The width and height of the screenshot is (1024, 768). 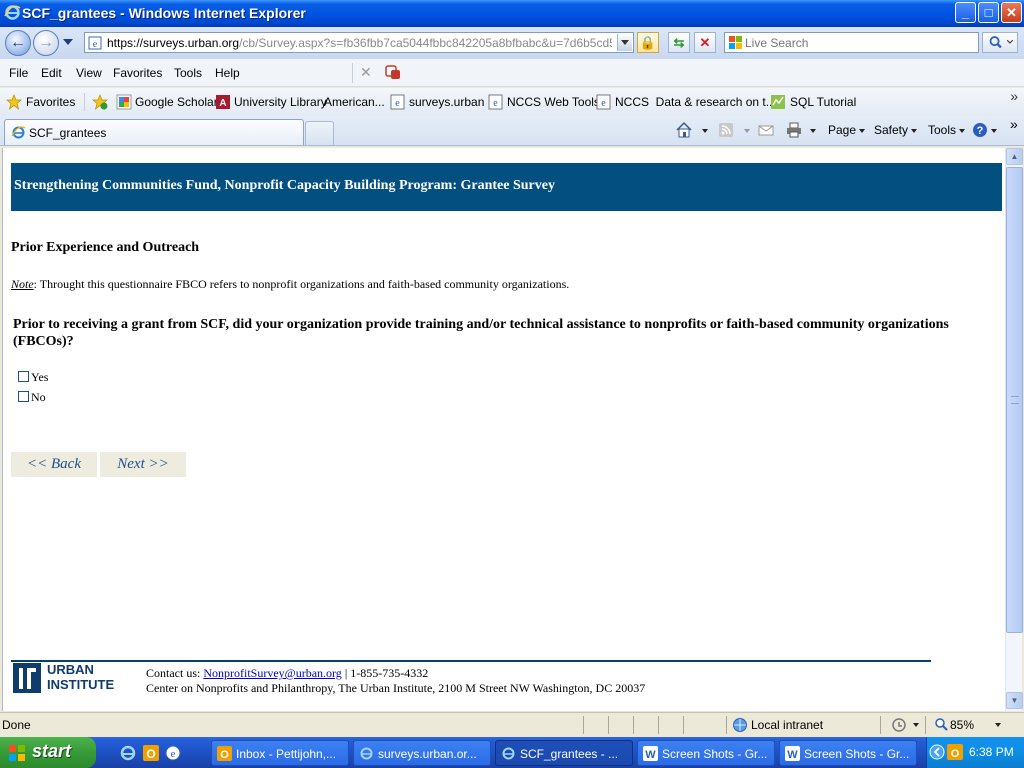 What do you see at coordinates (319, 133) in the screenshot?
I see `new-tab-button` at bounding box center [319, 133].